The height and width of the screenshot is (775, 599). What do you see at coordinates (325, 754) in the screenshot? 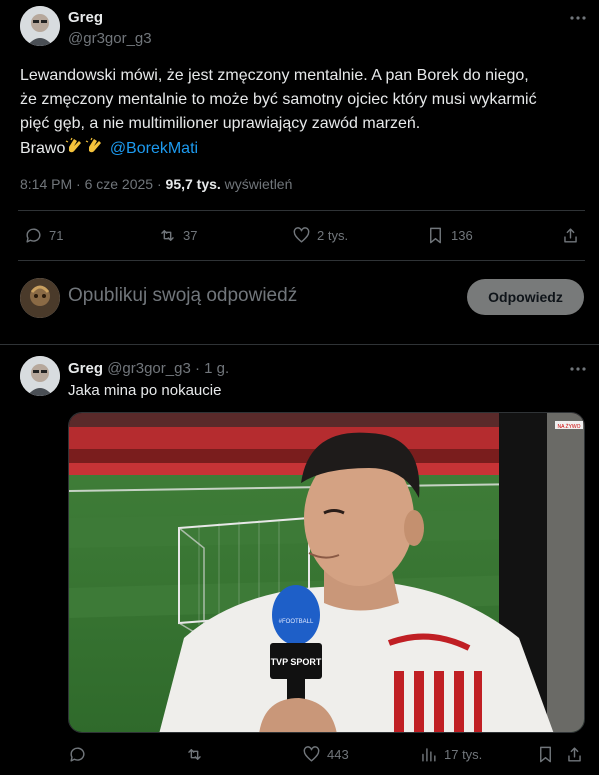
I see `reply-tweet-like-button: 443` at bounding box center [325, 754].